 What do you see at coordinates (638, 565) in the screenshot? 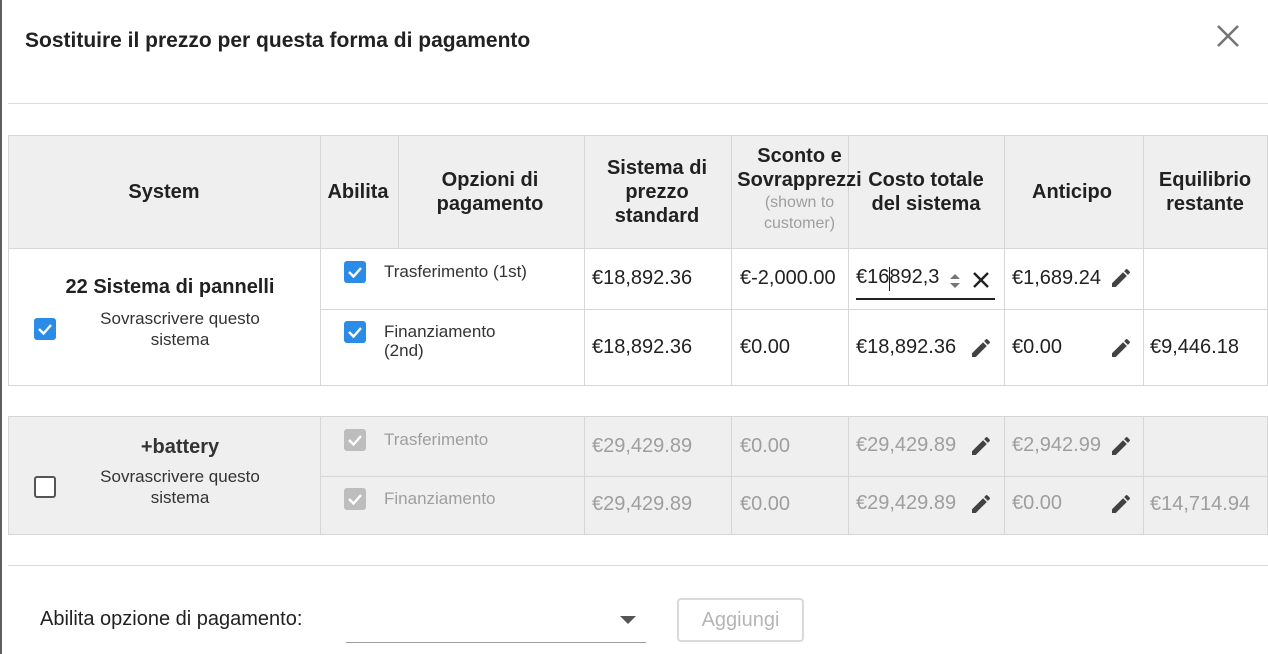
I see `divider-bottom` at bounding box center [638, 565].